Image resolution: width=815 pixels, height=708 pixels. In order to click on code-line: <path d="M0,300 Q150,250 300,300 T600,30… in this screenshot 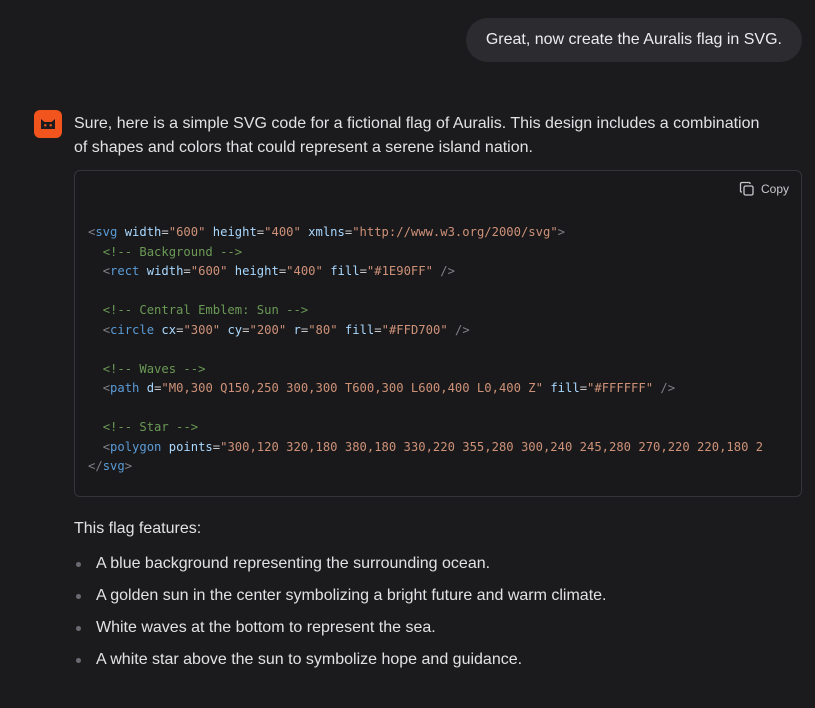, I will do `click(389, 388)`.